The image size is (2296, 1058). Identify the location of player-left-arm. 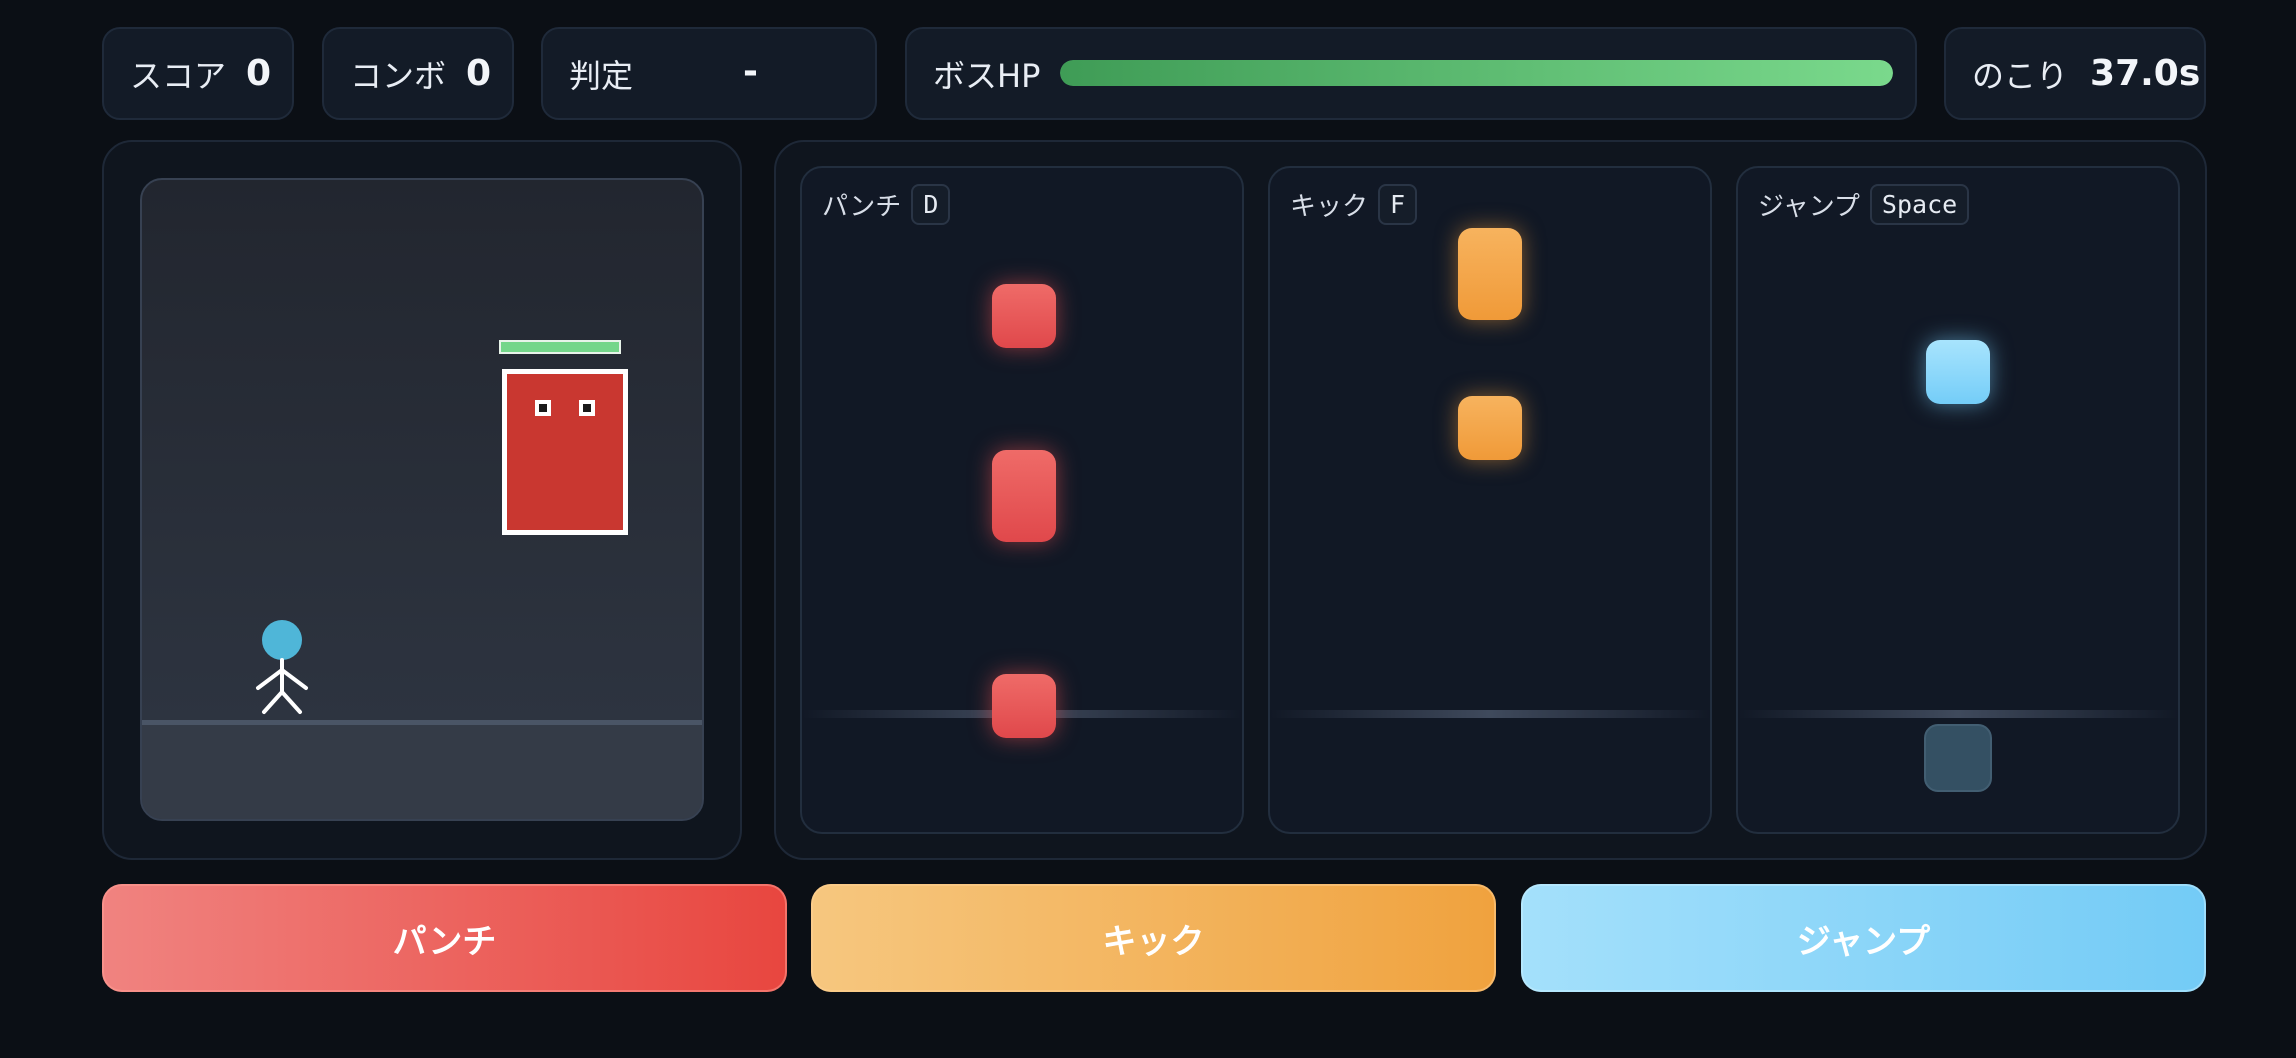
(270, 679).